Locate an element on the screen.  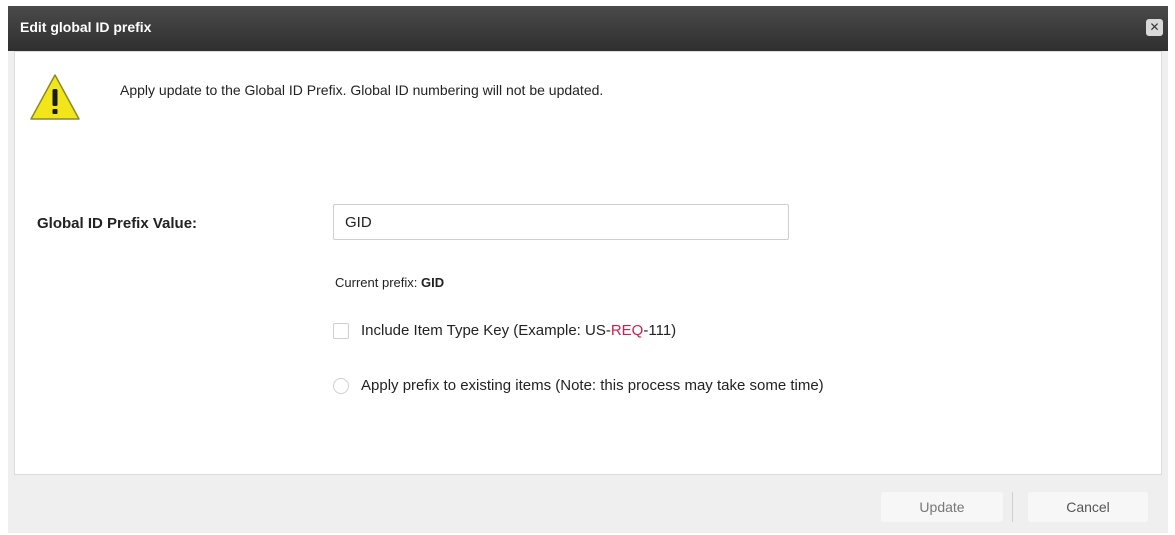
prefix-input is located at coordinates (561, 222).